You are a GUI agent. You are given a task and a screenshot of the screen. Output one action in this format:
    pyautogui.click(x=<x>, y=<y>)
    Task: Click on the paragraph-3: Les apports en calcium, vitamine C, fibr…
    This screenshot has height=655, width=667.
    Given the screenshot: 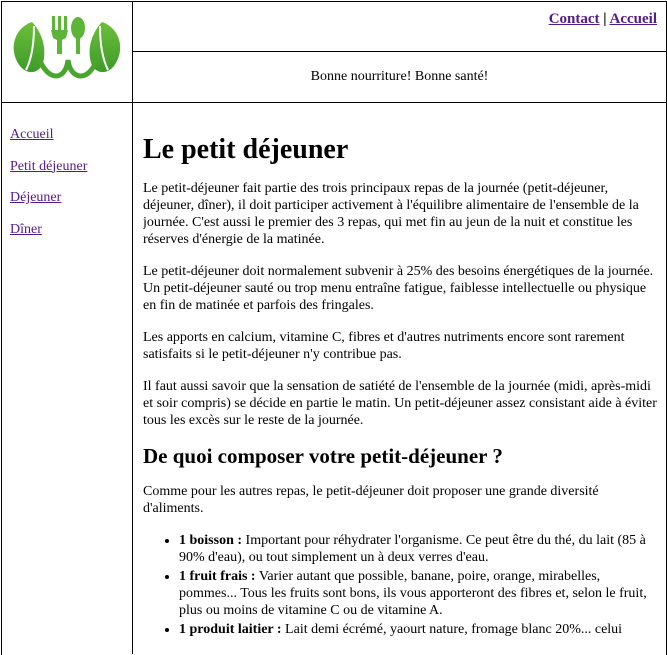 What is the action you would take?
    pyautogui.click(x=384, y=346)
    